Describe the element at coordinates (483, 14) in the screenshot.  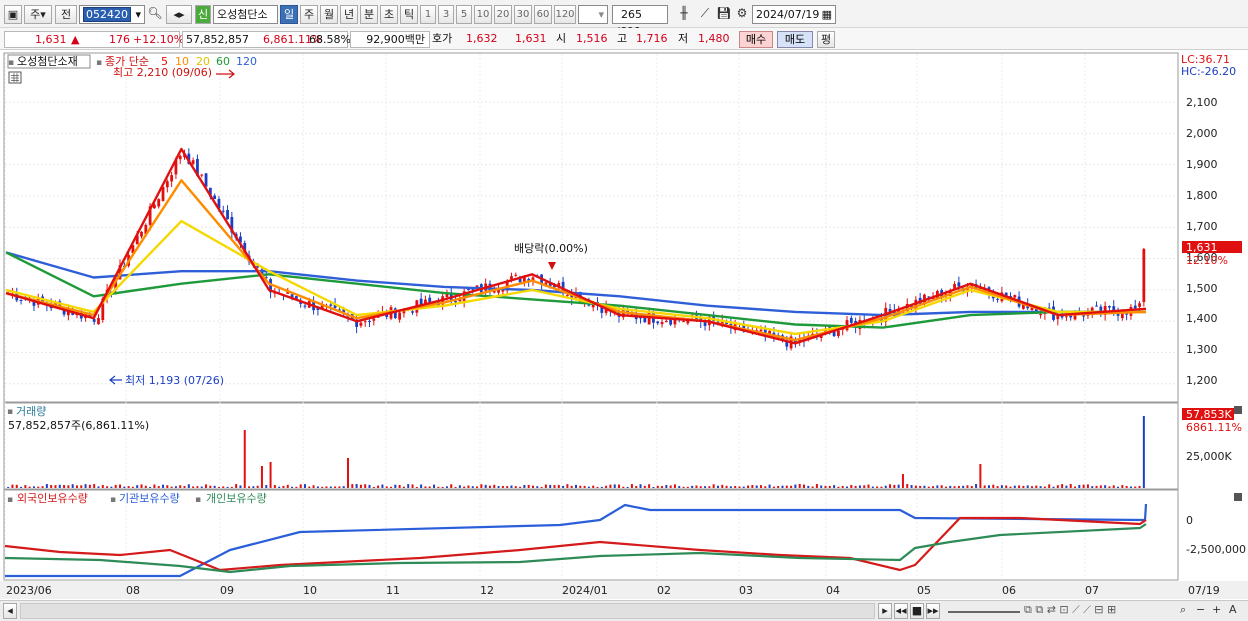
I see `interval-10-button: 10` at that location.